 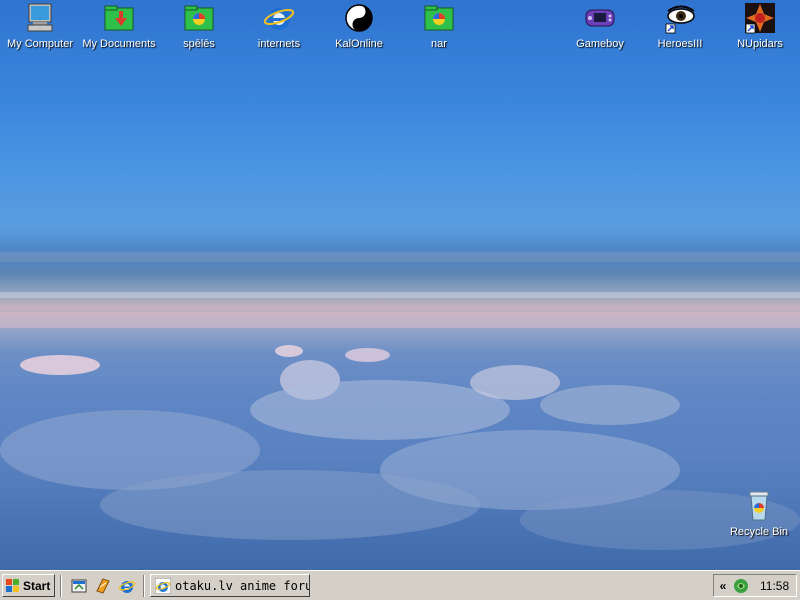 What do you see at coordinates (119, 18) in the screenshot?
I see `my-documents-icon` at bounding box center [119, 18].